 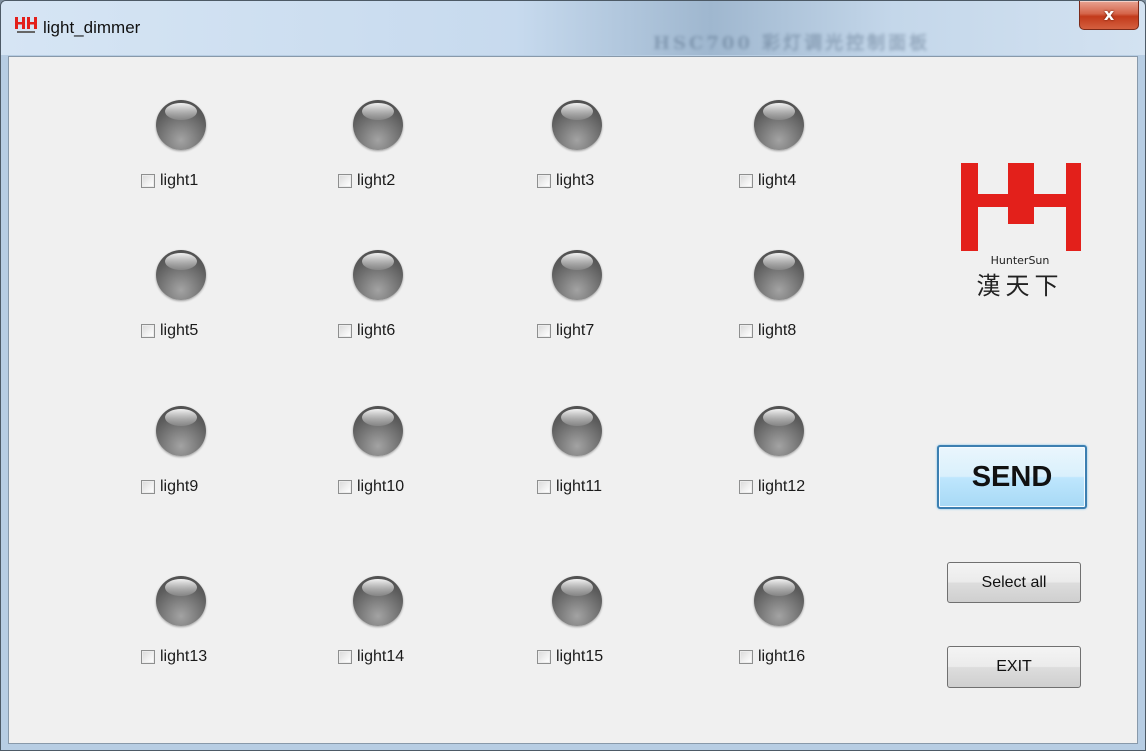 What do you see at coordinates (637, 305) in the screenshot?
I see `light-cell: light7` at bounding box center [637, 305].